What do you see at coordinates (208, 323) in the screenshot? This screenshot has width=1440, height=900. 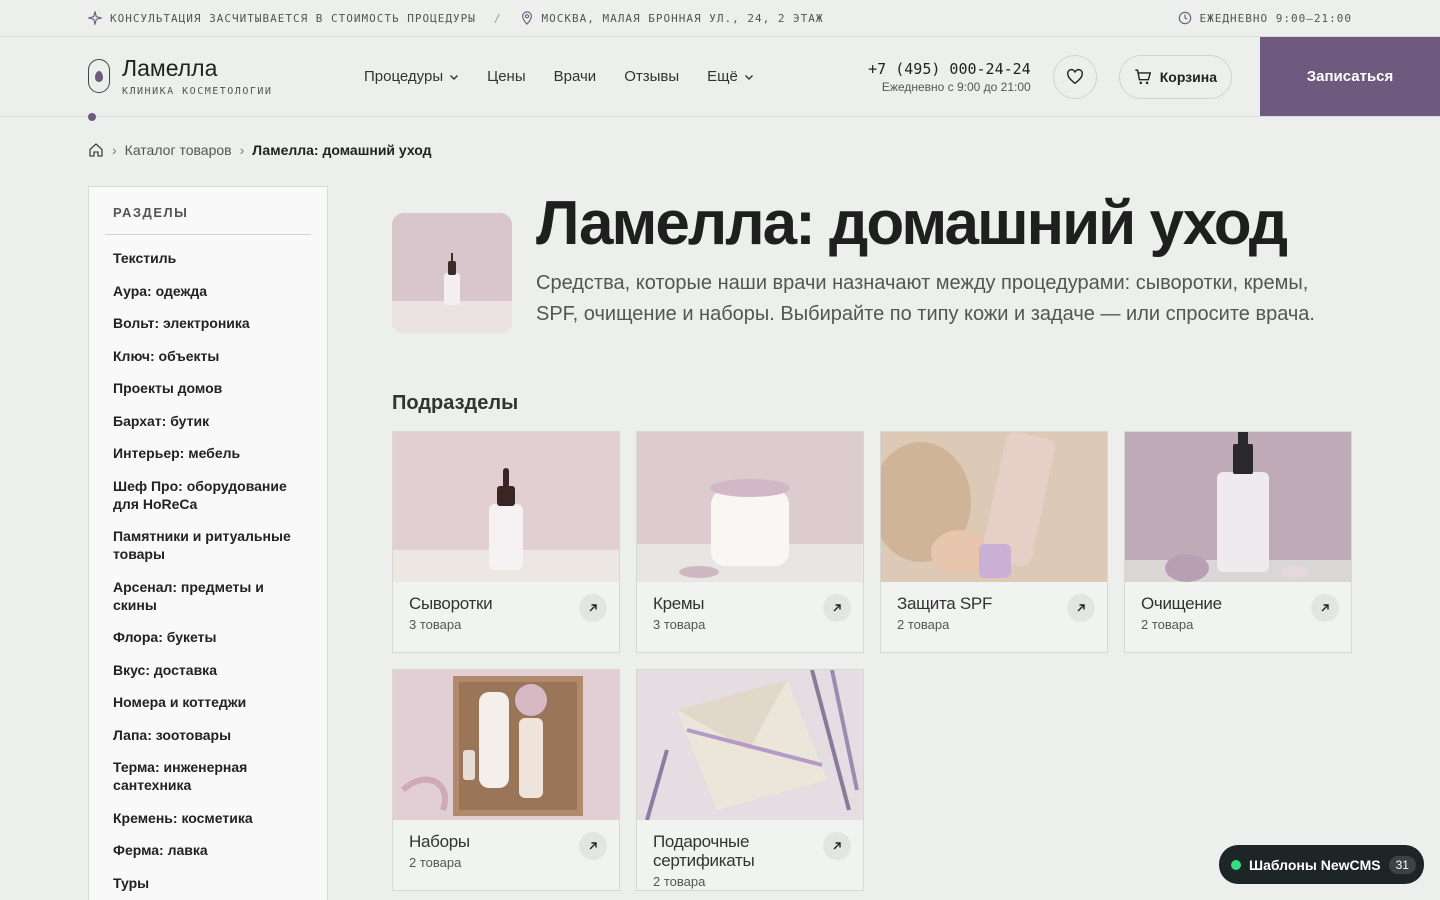 I see `sidebar-item: Вольт: электроника` at bounding box center [208, 323].